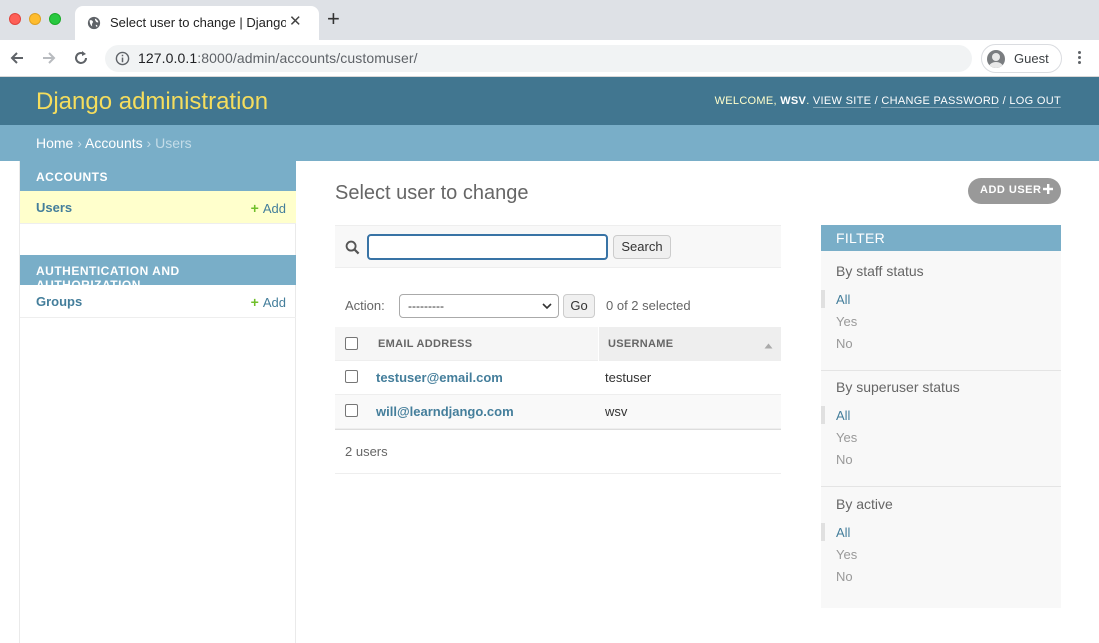 The height and width of the screenshot is (643, 1099). I want to click on sidebar-item-users: Users + Add, so click(158, 207).